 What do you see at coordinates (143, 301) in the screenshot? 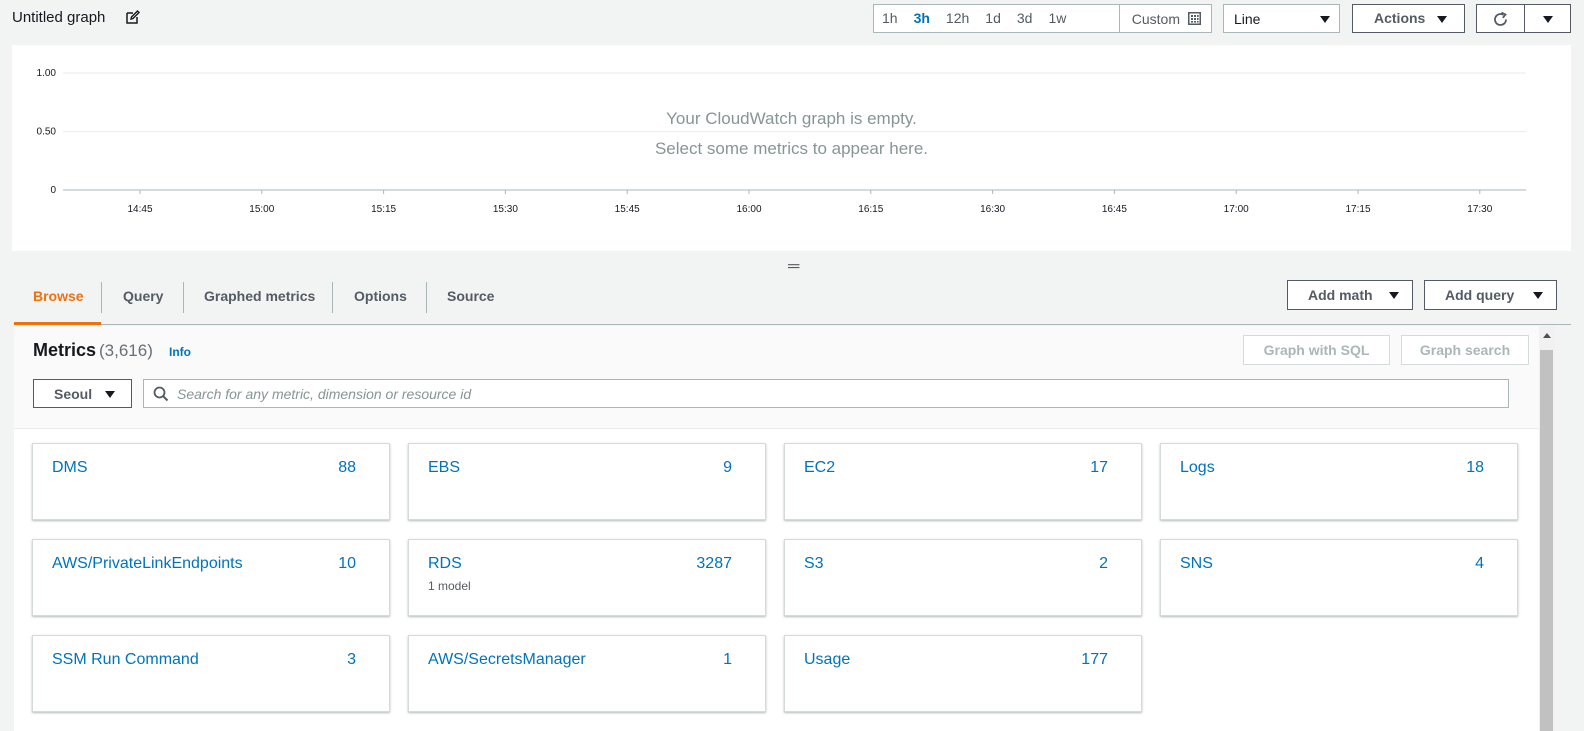
I see `tab-query: Query` at bounding box center [143, 301].